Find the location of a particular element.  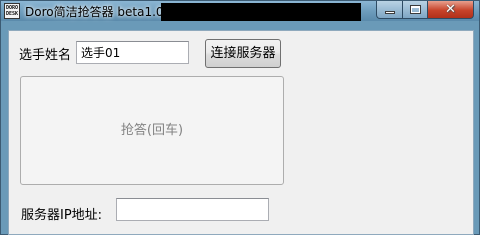

title-bar: DORO DESK Doro简洁抢答器 beta1.0 ✕ is located at coordinates (240, 11).